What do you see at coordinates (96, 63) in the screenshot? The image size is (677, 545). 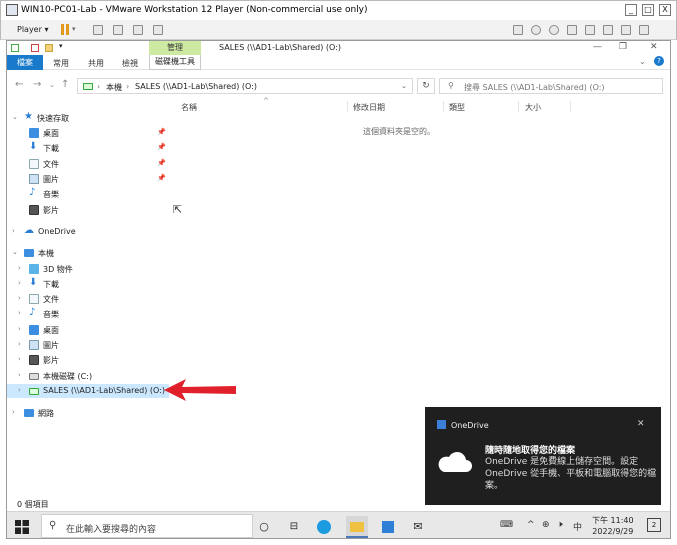 I see `tab-share: 共用` at bounding box center [96, 63].